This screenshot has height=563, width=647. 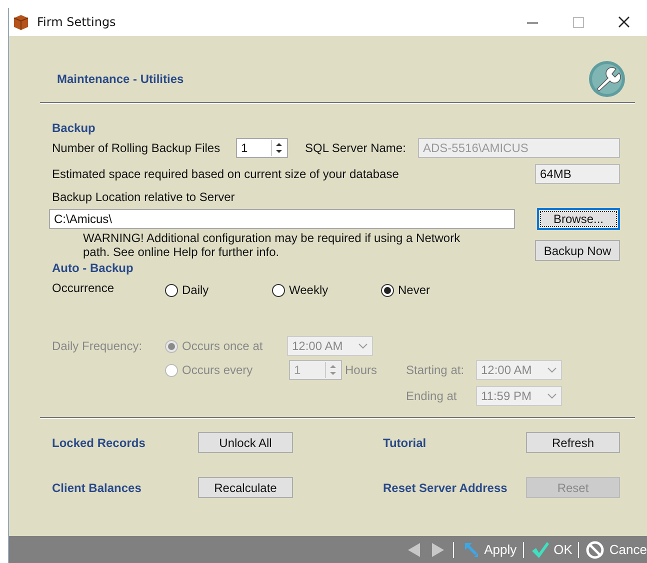 I want to click on utility-label: Locked Records, so click(x=99, y=443).